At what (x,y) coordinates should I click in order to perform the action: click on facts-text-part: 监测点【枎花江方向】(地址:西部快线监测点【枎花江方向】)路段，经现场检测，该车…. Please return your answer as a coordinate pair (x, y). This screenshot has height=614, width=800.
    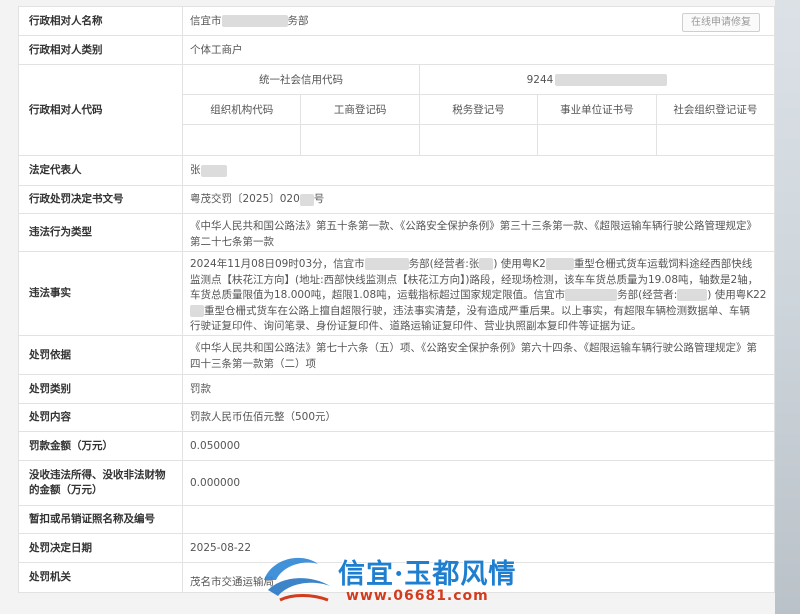
    Looking at the image, I should click on (474, 279).